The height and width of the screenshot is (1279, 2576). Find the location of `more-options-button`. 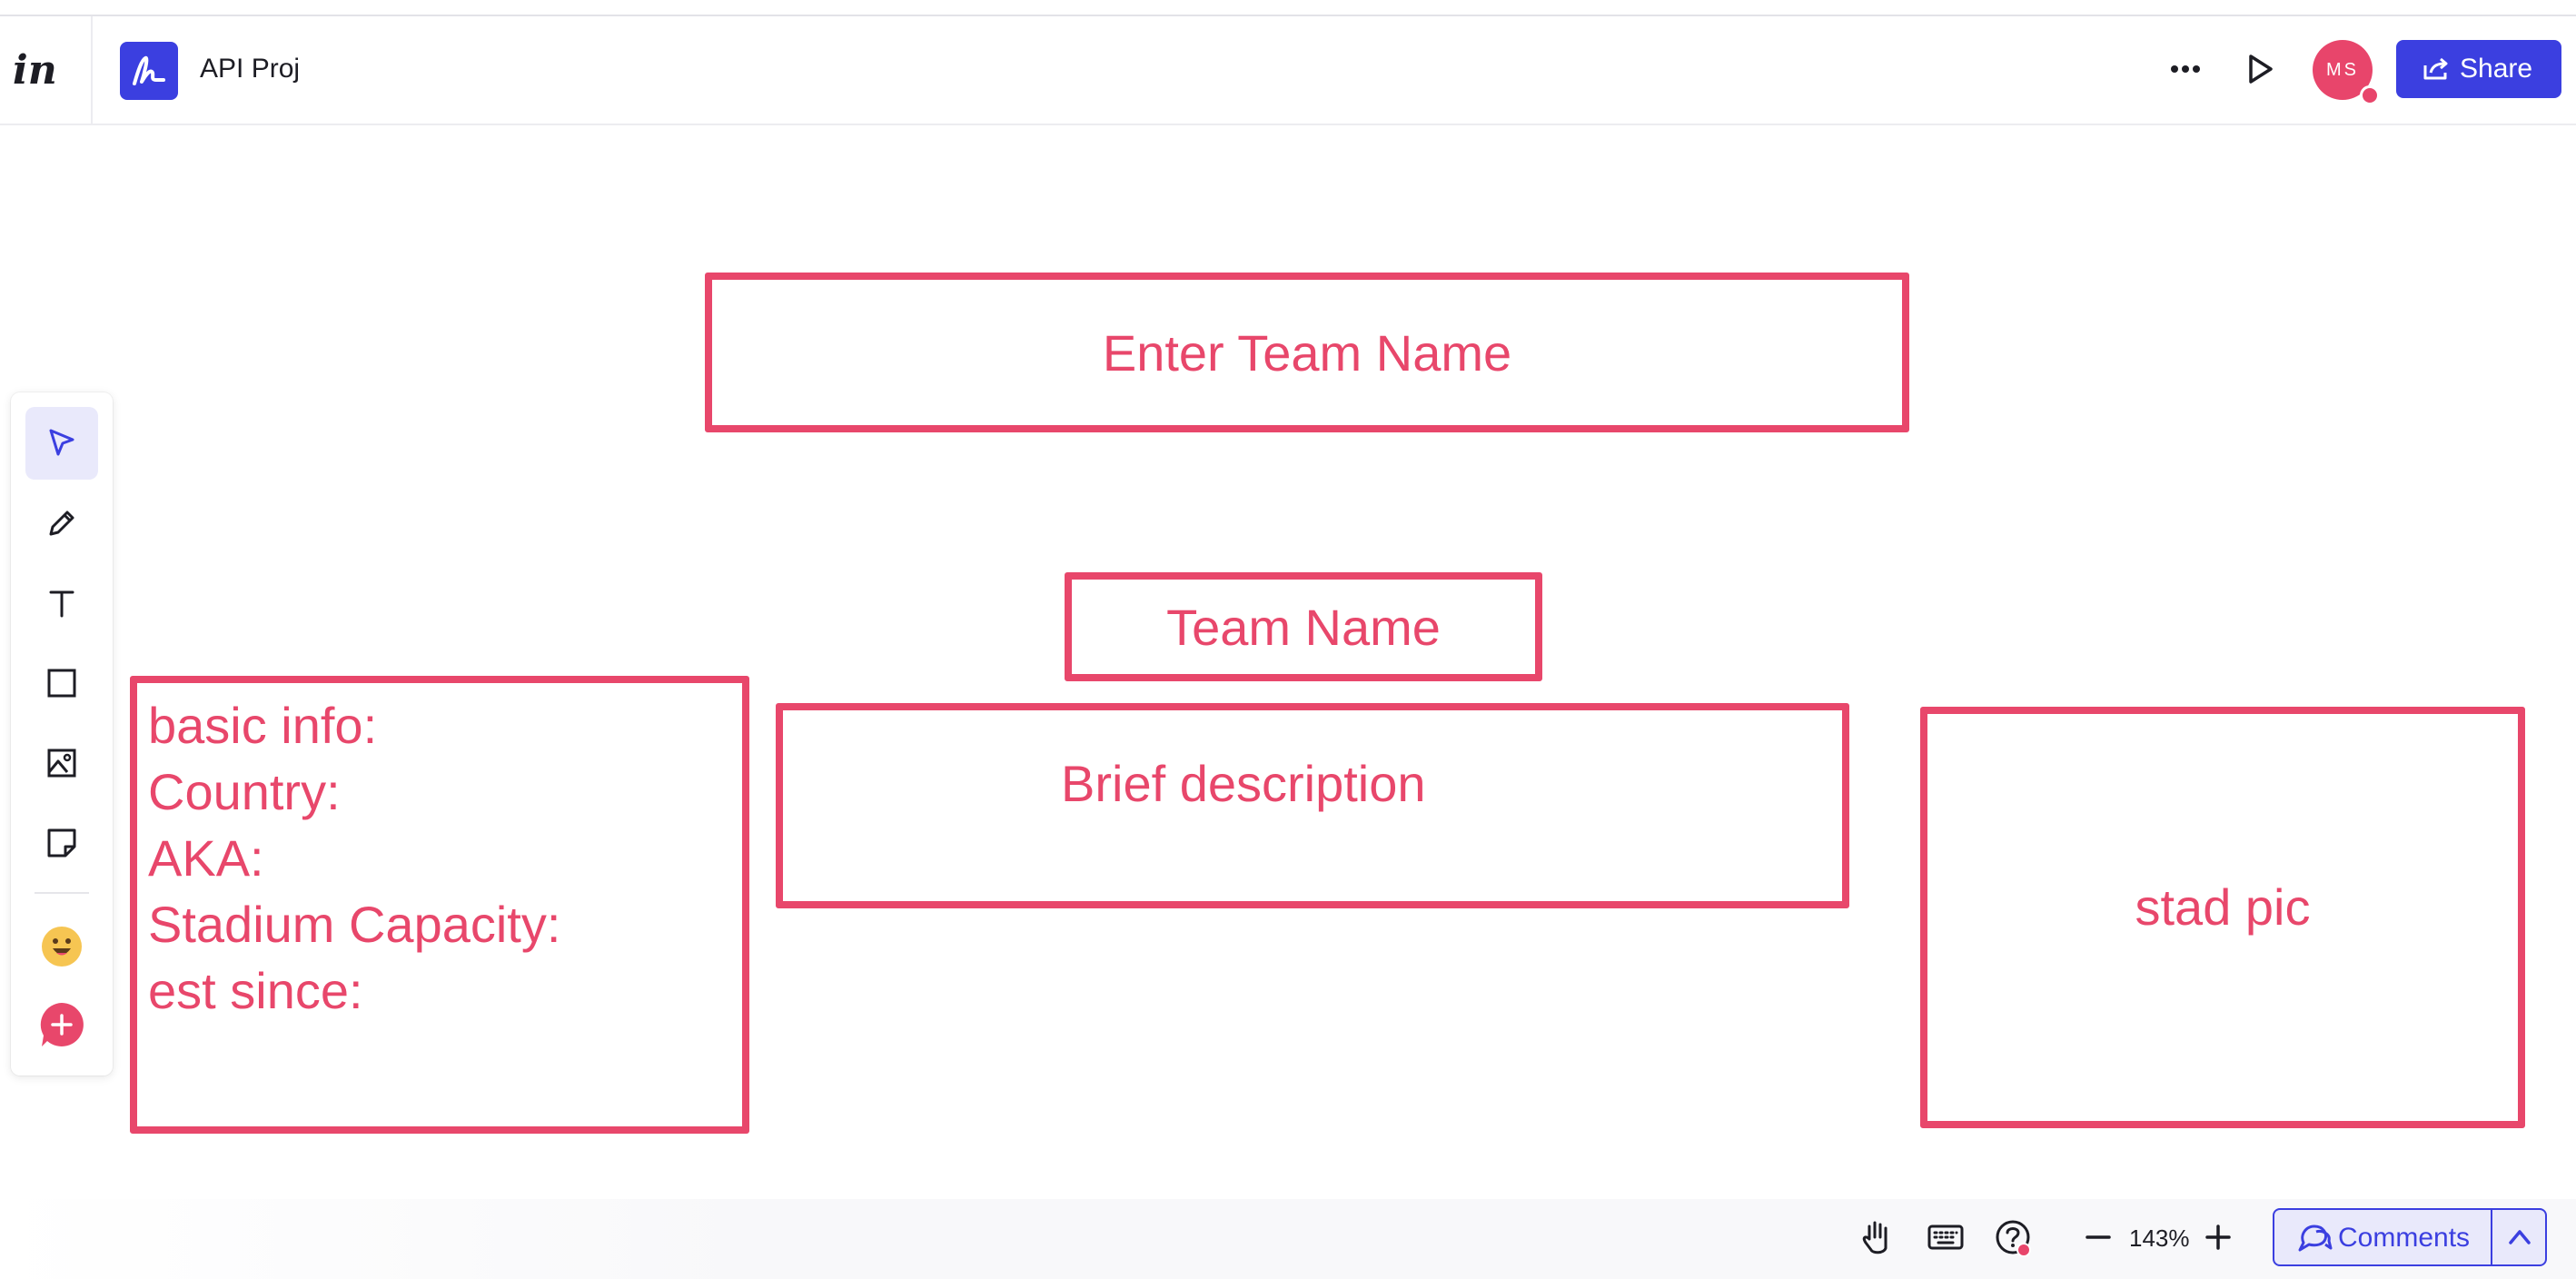

more-options-button is located at coordinates (2185, 69).